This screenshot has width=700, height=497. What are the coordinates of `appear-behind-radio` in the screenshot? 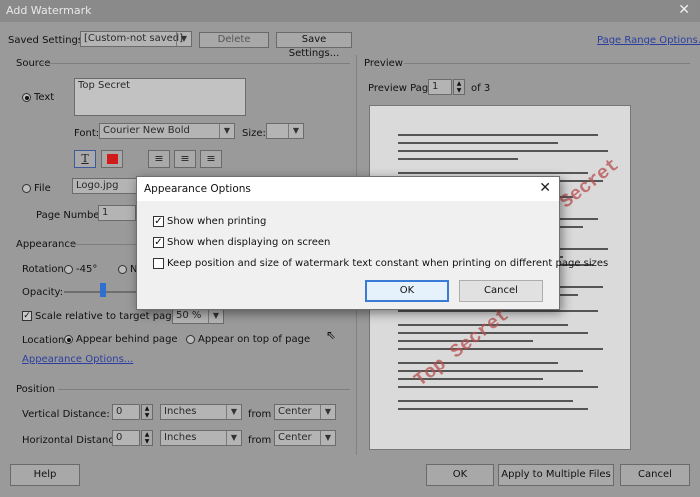 It's located at (68, 339).